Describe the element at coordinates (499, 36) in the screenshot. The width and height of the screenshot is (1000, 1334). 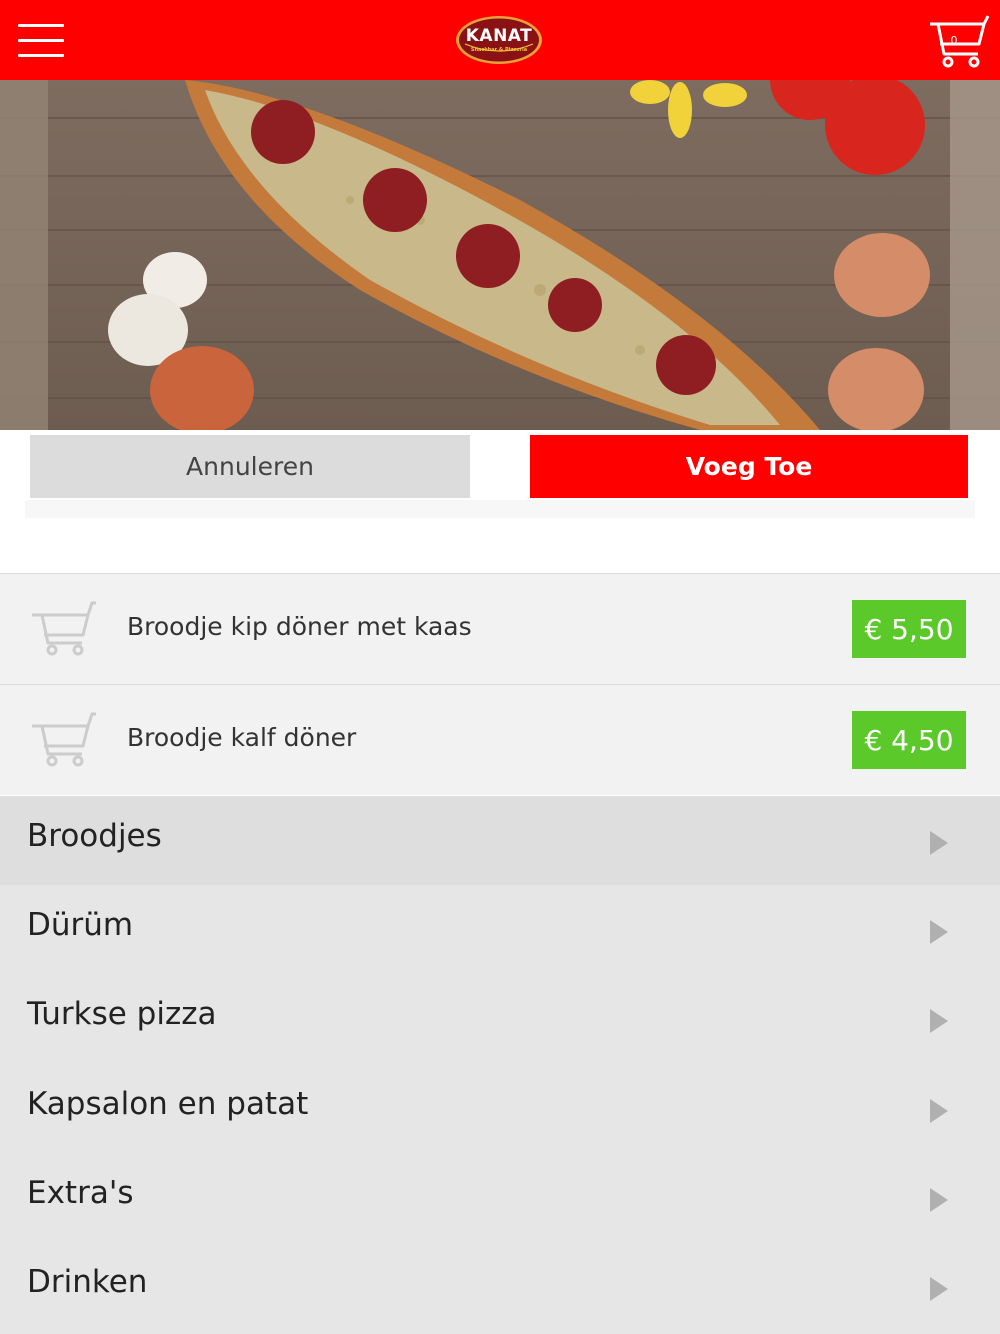
I see `logo-text: KANAT` at that location.